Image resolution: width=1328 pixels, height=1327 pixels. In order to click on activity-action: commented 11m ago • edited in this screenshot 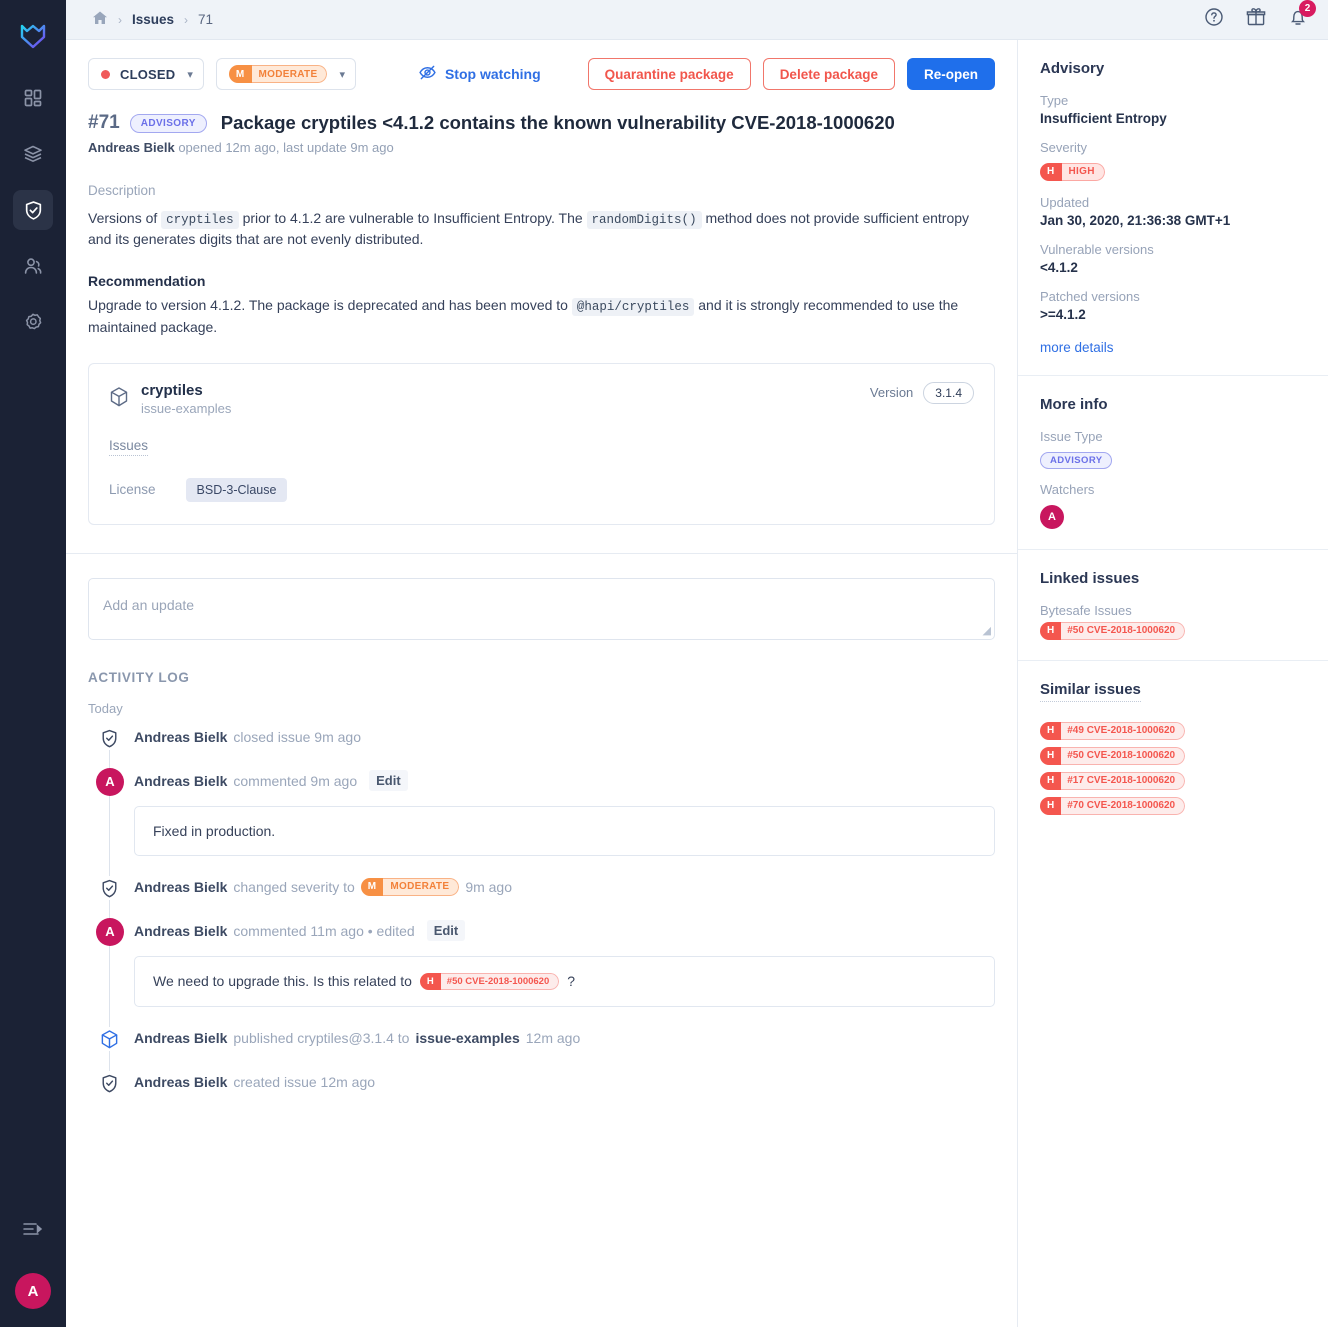, I will do `click(324, 930)`.